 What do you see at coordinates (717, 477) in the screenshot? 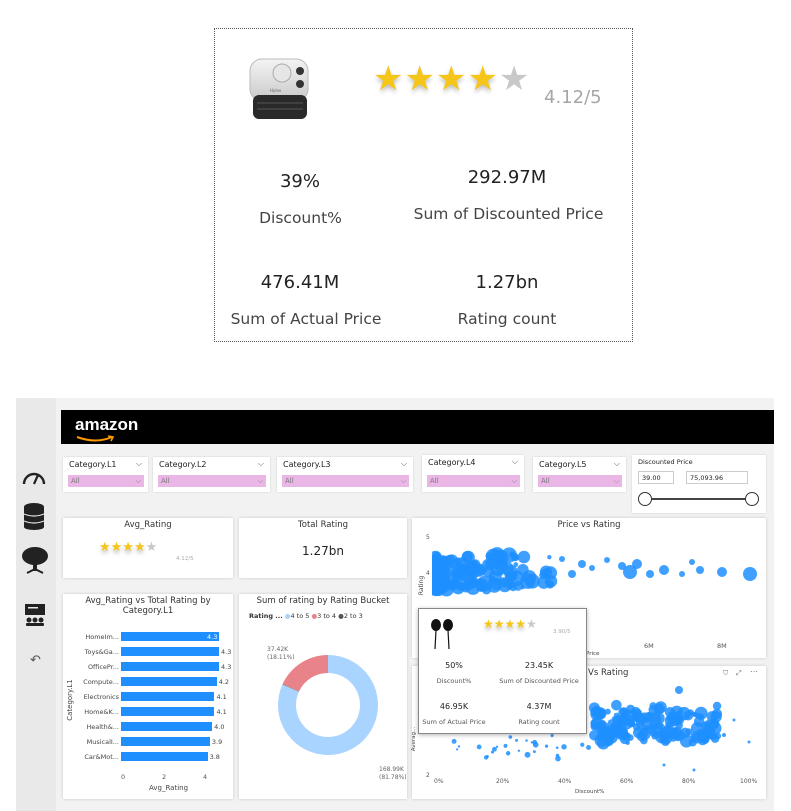
I see `price-max-input: 75,093.96` at bounding box center [717, 477].